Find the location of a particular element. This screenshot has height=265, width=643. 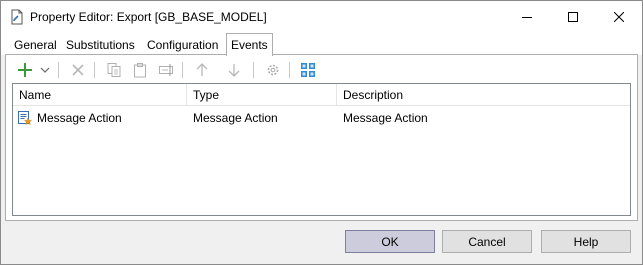

maximize-button is located at coordinates (573, 17).